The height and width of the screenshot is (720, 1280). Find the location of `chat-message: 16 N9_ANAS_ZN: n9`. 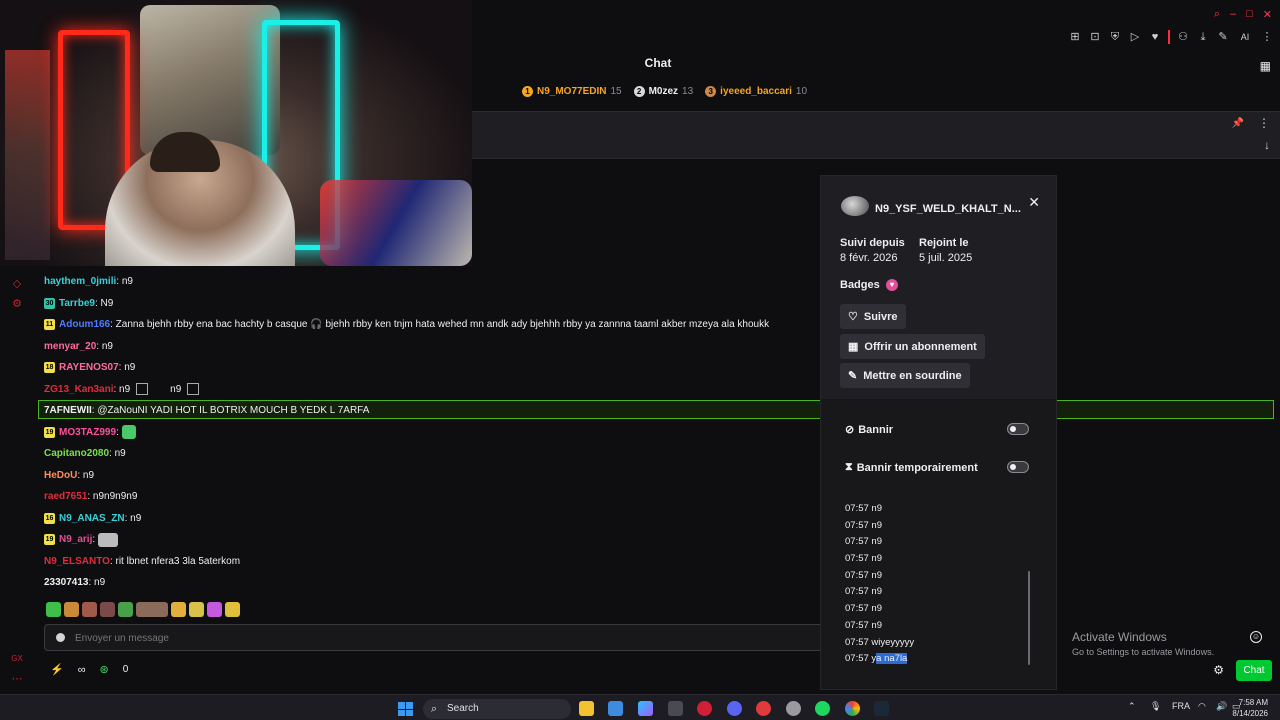

chat-message: 16 N9_ANAS_ZN: n9 is located at coordinates (428, 519).